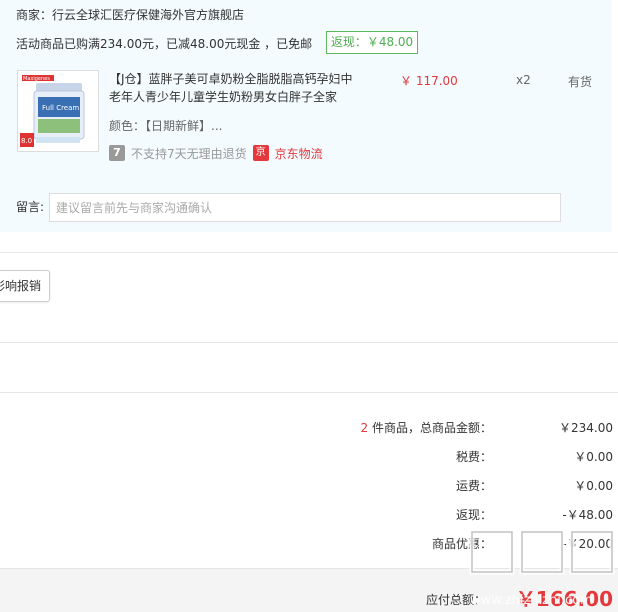  I want to click on items-total-label: 件商品，总商品金额：, so click(430, 428).